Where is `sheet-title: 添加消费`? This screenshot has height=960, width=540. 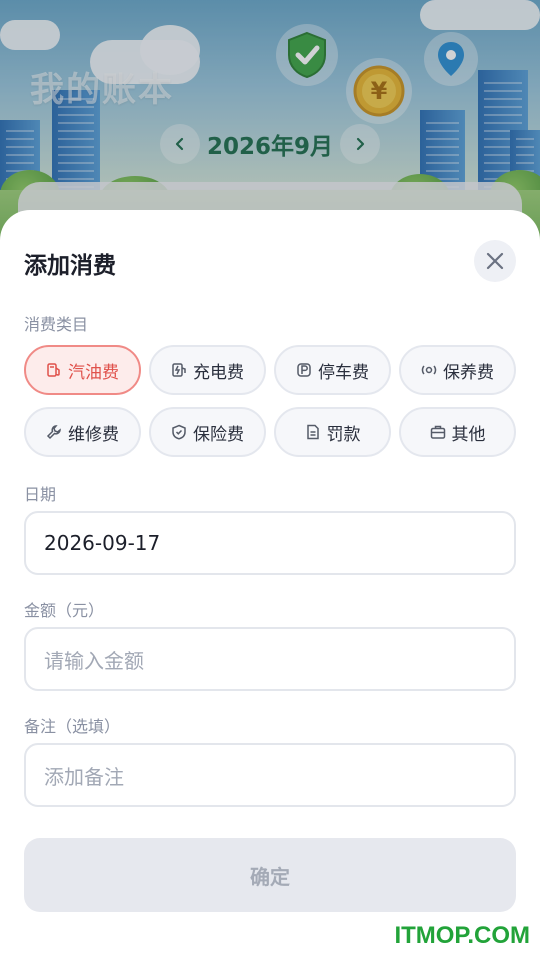
sheet-title: 添加消费 is located at coordinates (70, 266).